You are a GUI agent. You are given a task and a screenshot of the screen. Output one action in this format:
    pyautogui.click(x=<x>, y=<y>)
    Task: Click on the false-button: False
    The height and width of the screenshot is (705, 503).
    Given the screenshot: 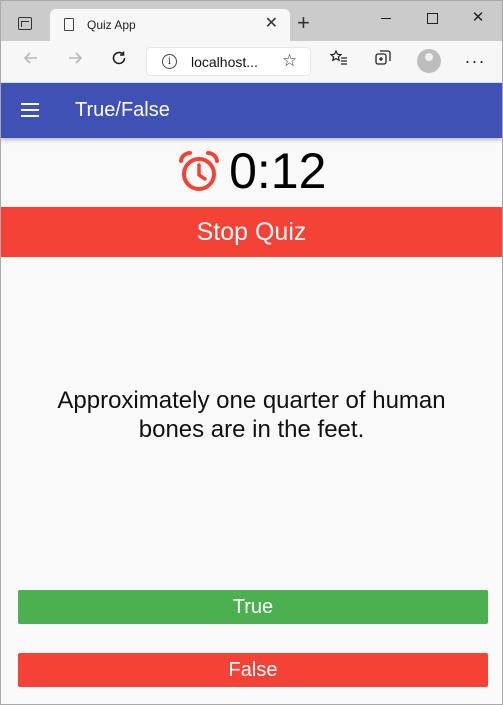 What is the action you would take?
    pyautogui.click(x=253, y=670)
    